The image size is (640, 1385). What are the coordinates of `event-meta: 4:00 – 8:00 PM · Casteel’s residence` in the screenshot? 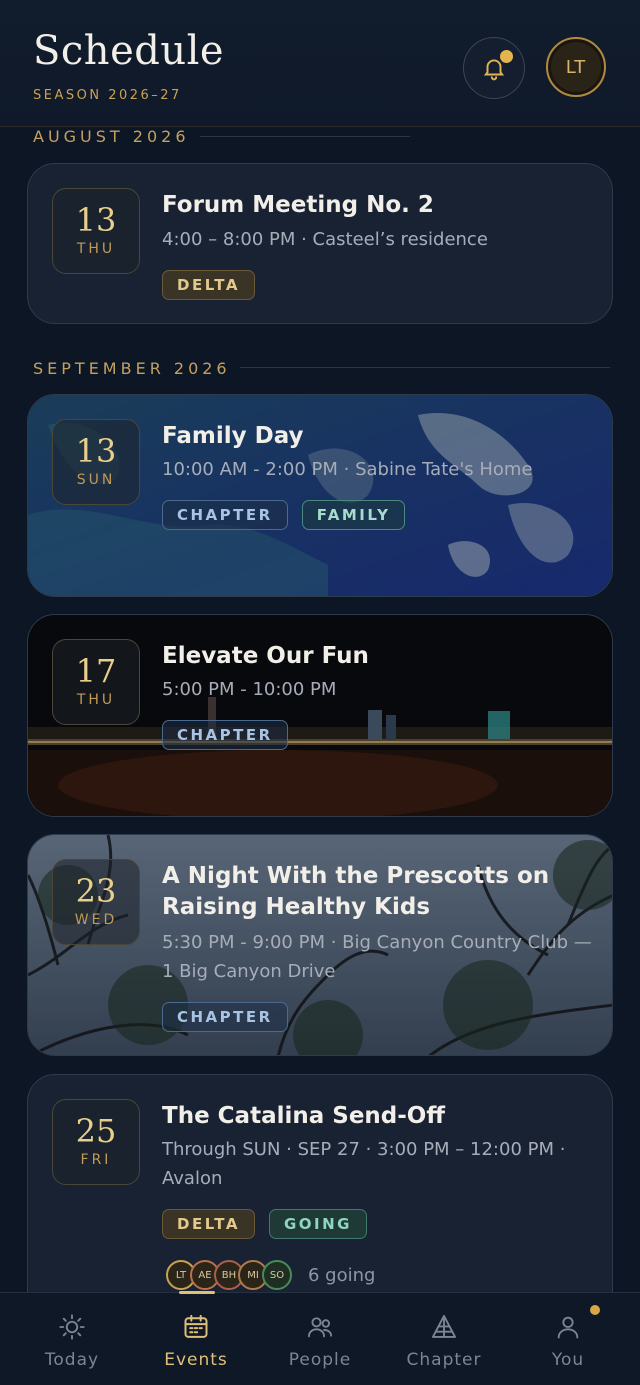 It's located at (325, 239).